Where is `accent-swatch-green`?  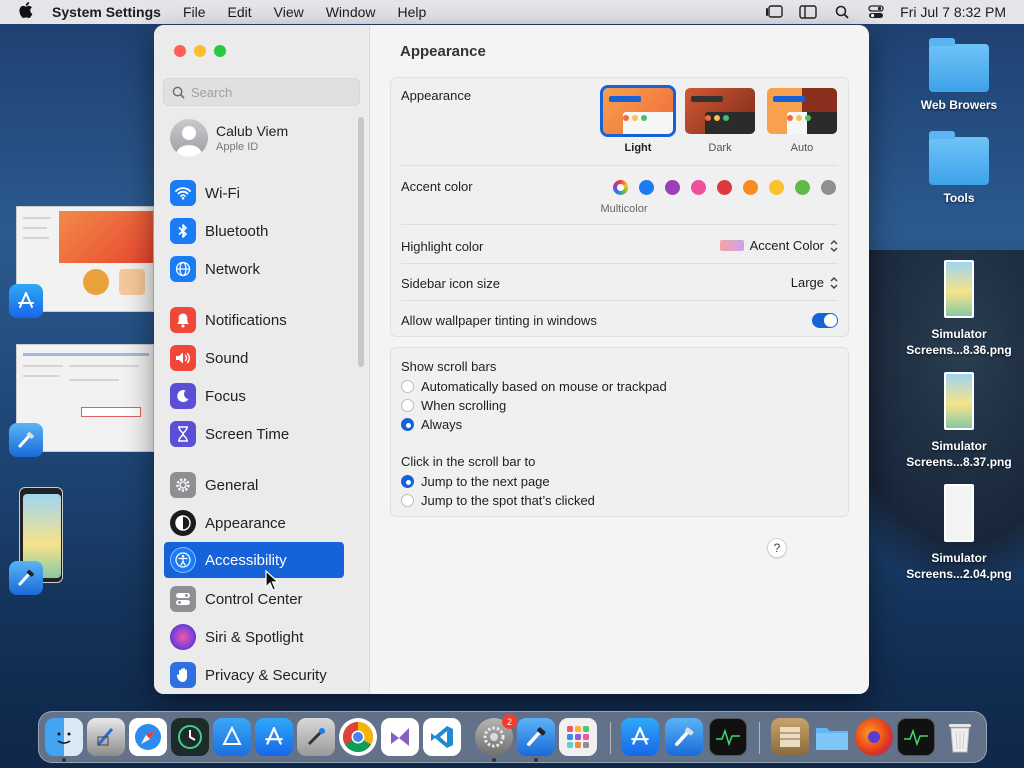
accent-swatch-green is located at coordinates (802, 187).